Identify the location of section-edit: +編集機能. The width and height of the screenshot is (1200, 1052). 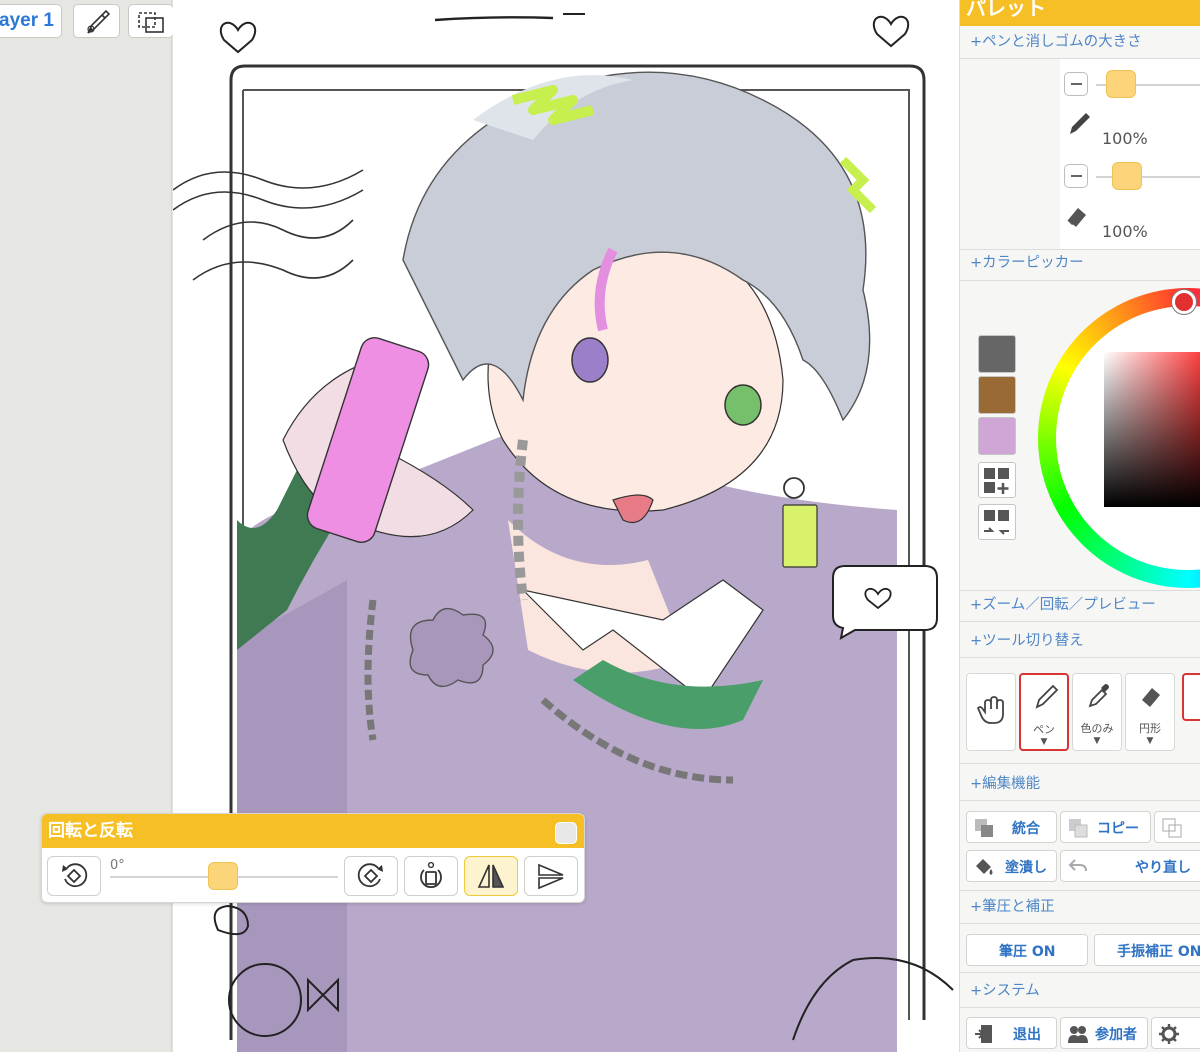
(1005, 782).